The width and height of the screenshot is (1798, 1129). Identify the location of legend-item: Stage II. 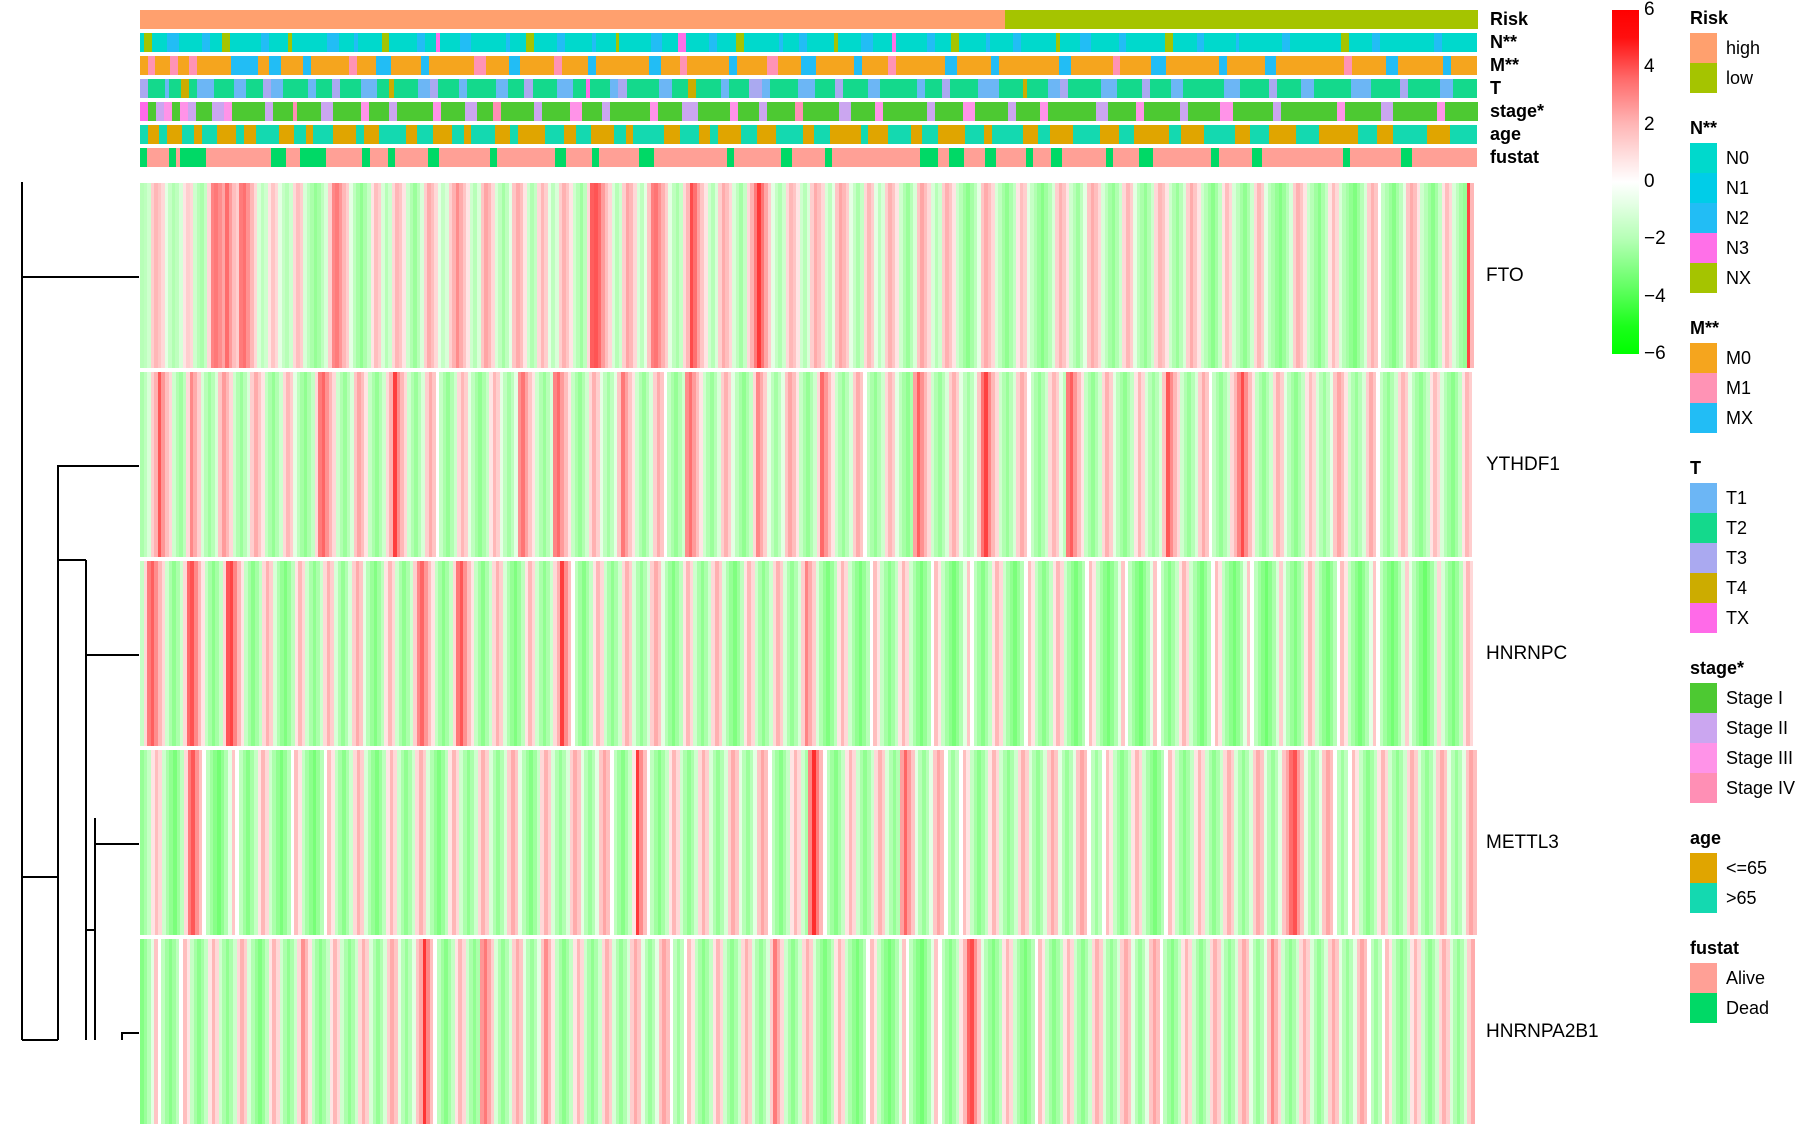
(1744, 728).